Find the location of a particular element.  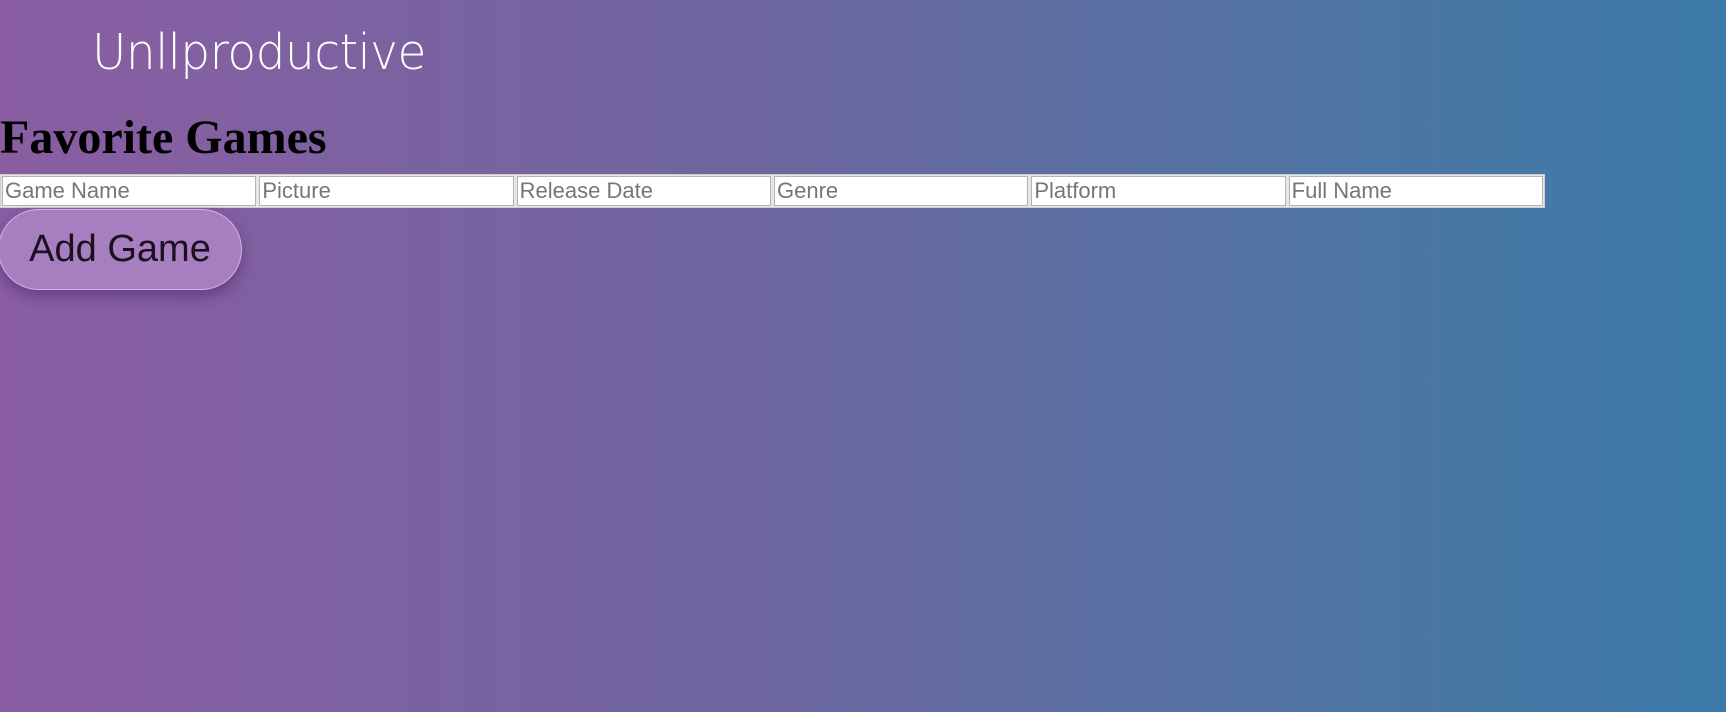

game-form-row is located at coordinates (772, 191).